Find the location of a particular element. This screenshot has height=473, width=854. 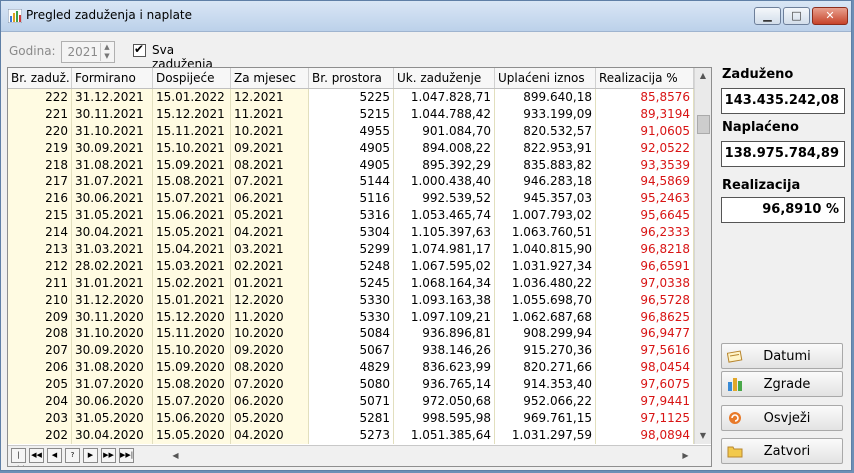

title-bar: Pregled zaduženja i naplate ▁ □ ✕ is located at coordinates (426, 16).